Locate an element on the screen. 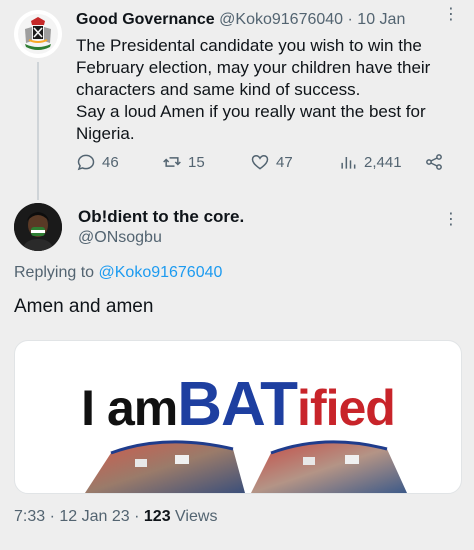 The width and height of the screenshot is (474, 550). author-avatar is located at coordinates (38, 34).